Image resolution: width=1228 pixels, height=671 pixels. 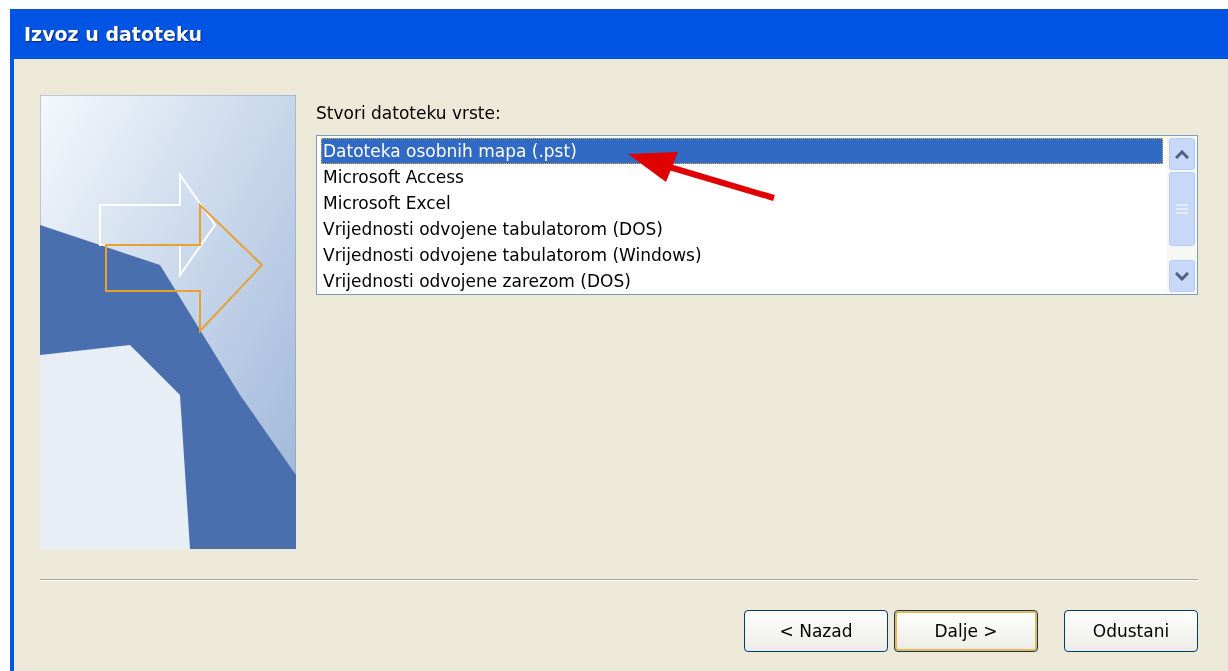 I want to click on scrollbar, so click(x=1182, y=215).